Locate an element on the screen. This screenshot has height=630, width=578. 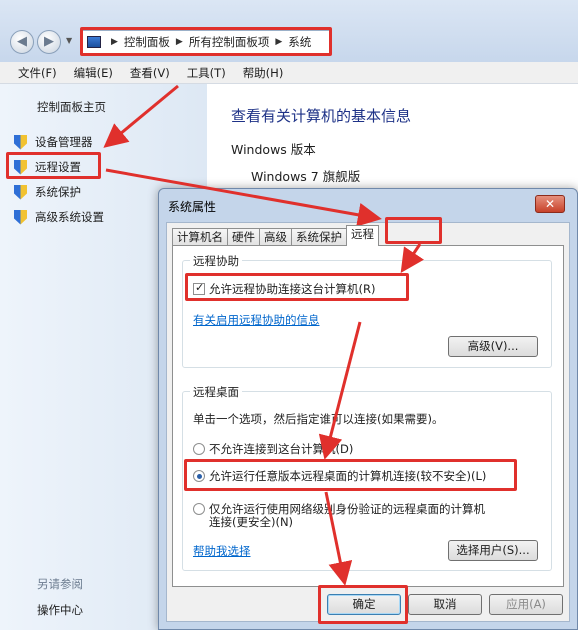
arrow-to-ok is located at coordinates (338, 538).